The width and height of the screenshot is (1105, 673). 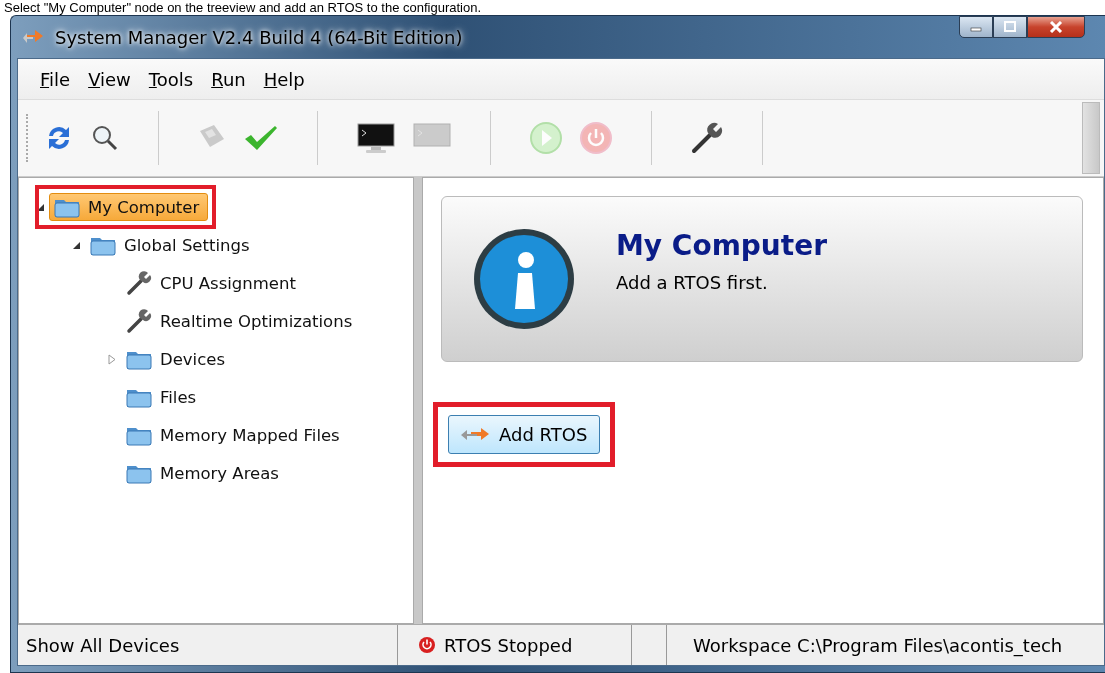 I want to click on menu-item: Run, so click(x=228, y=79).